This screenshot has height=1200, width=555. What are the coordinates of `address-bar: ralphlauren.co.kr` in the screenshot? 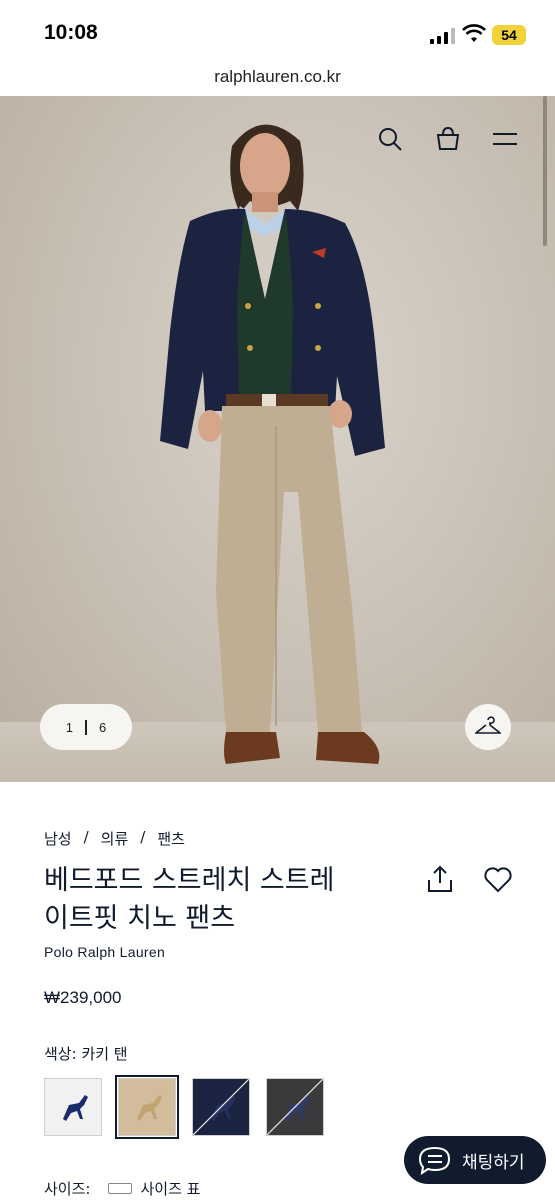 It's located at (277, 80).